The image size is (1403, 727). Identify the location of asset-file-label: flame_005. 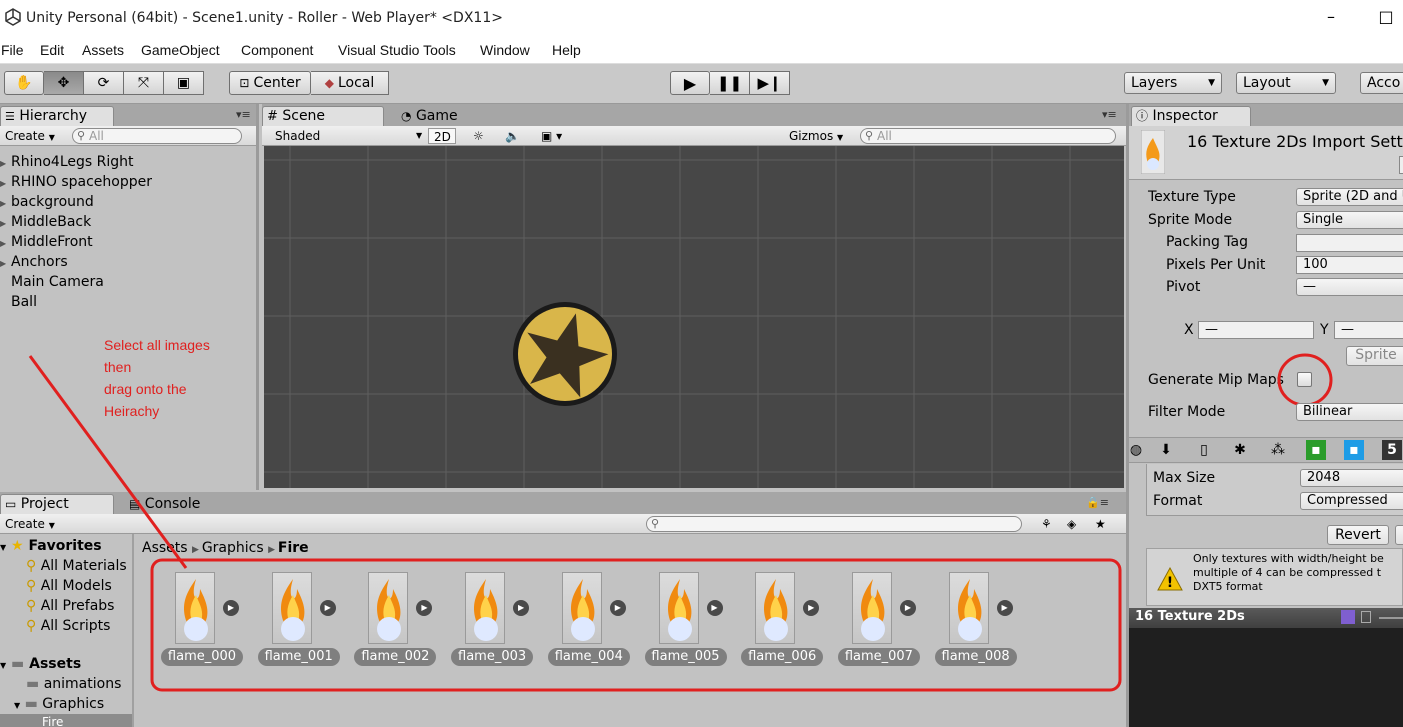
(685, 657).